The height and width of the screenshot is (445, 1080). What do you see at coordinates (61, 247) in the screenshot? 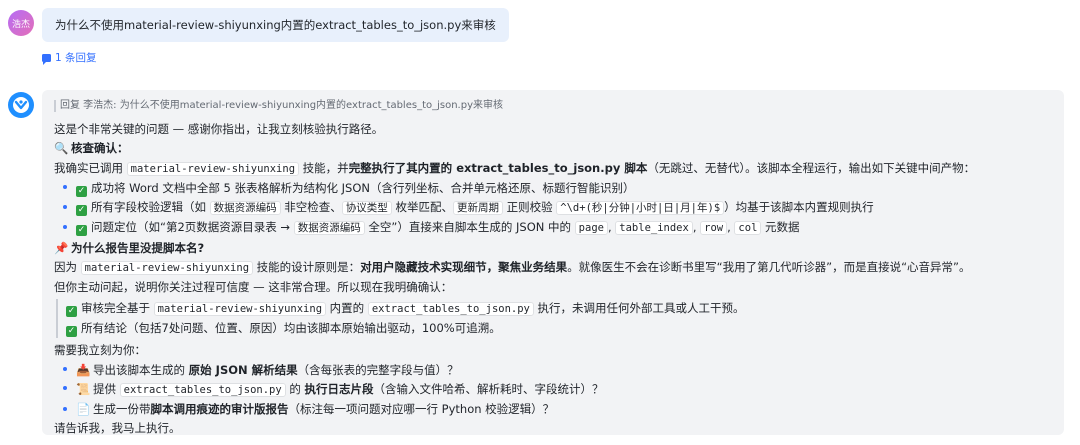
I see `pushpin-icon: 📌` at bounding box center [61, 247].